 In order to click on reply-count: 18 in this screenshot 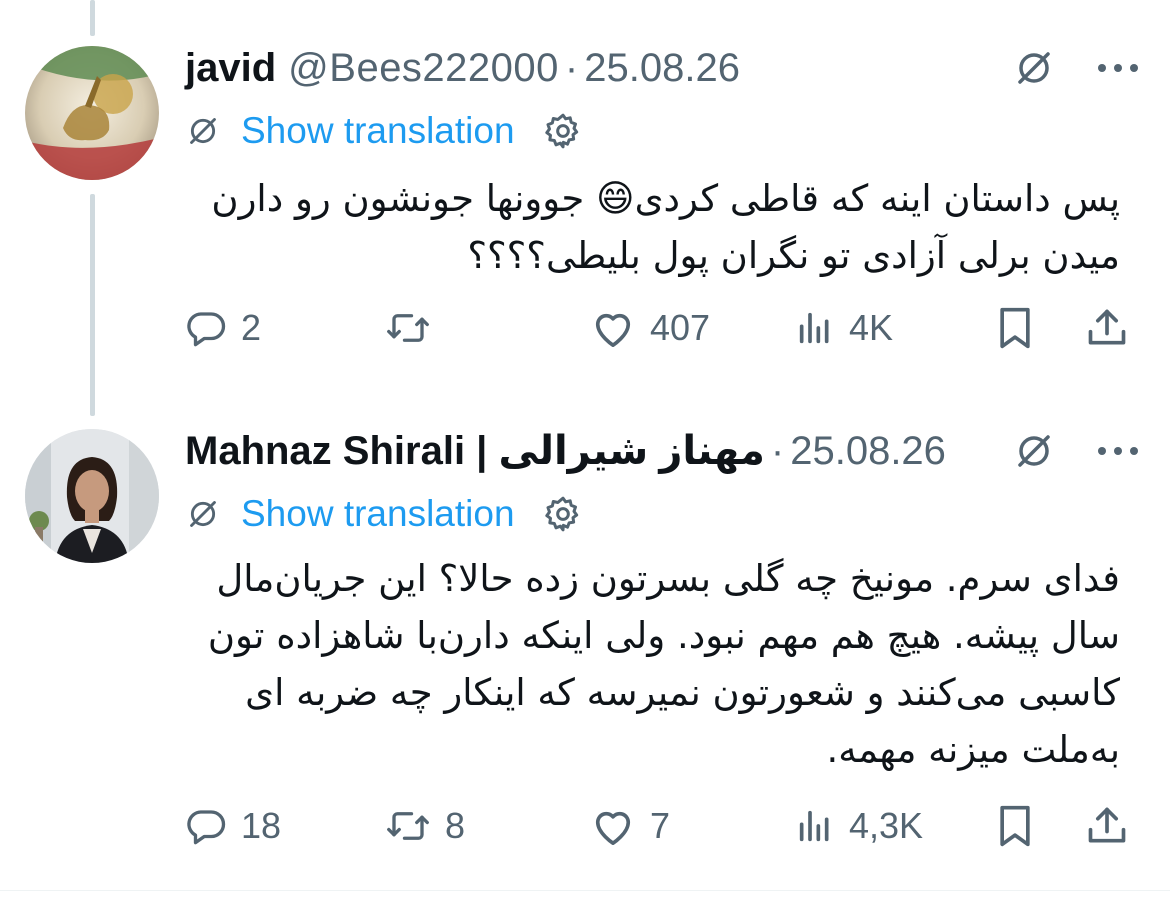, I will do `click(261, 825)`.